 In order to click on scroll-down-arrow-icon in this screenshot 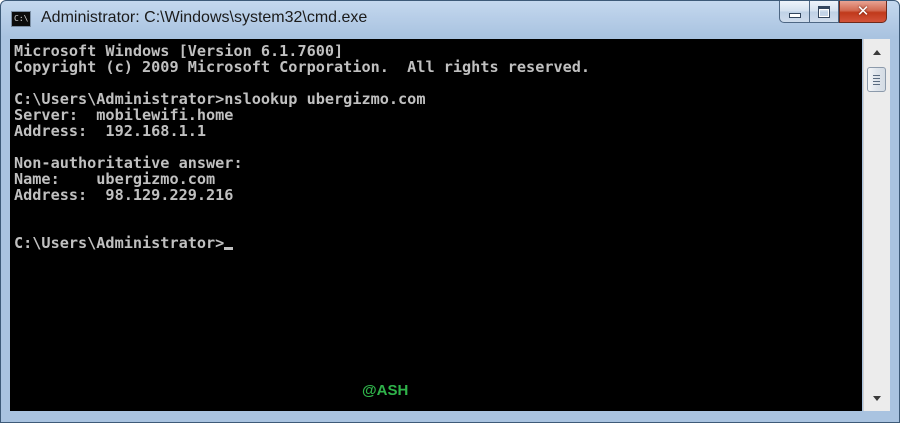, I will do `click(877, 398)`.